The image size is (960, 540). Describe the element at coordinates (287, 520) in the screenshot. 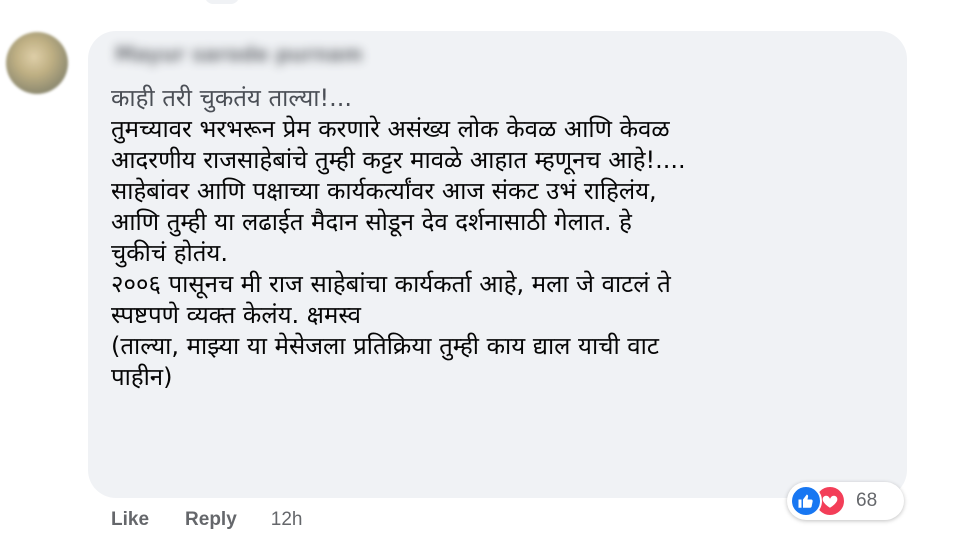

I see `comment-timestamp: 12h` at that location.